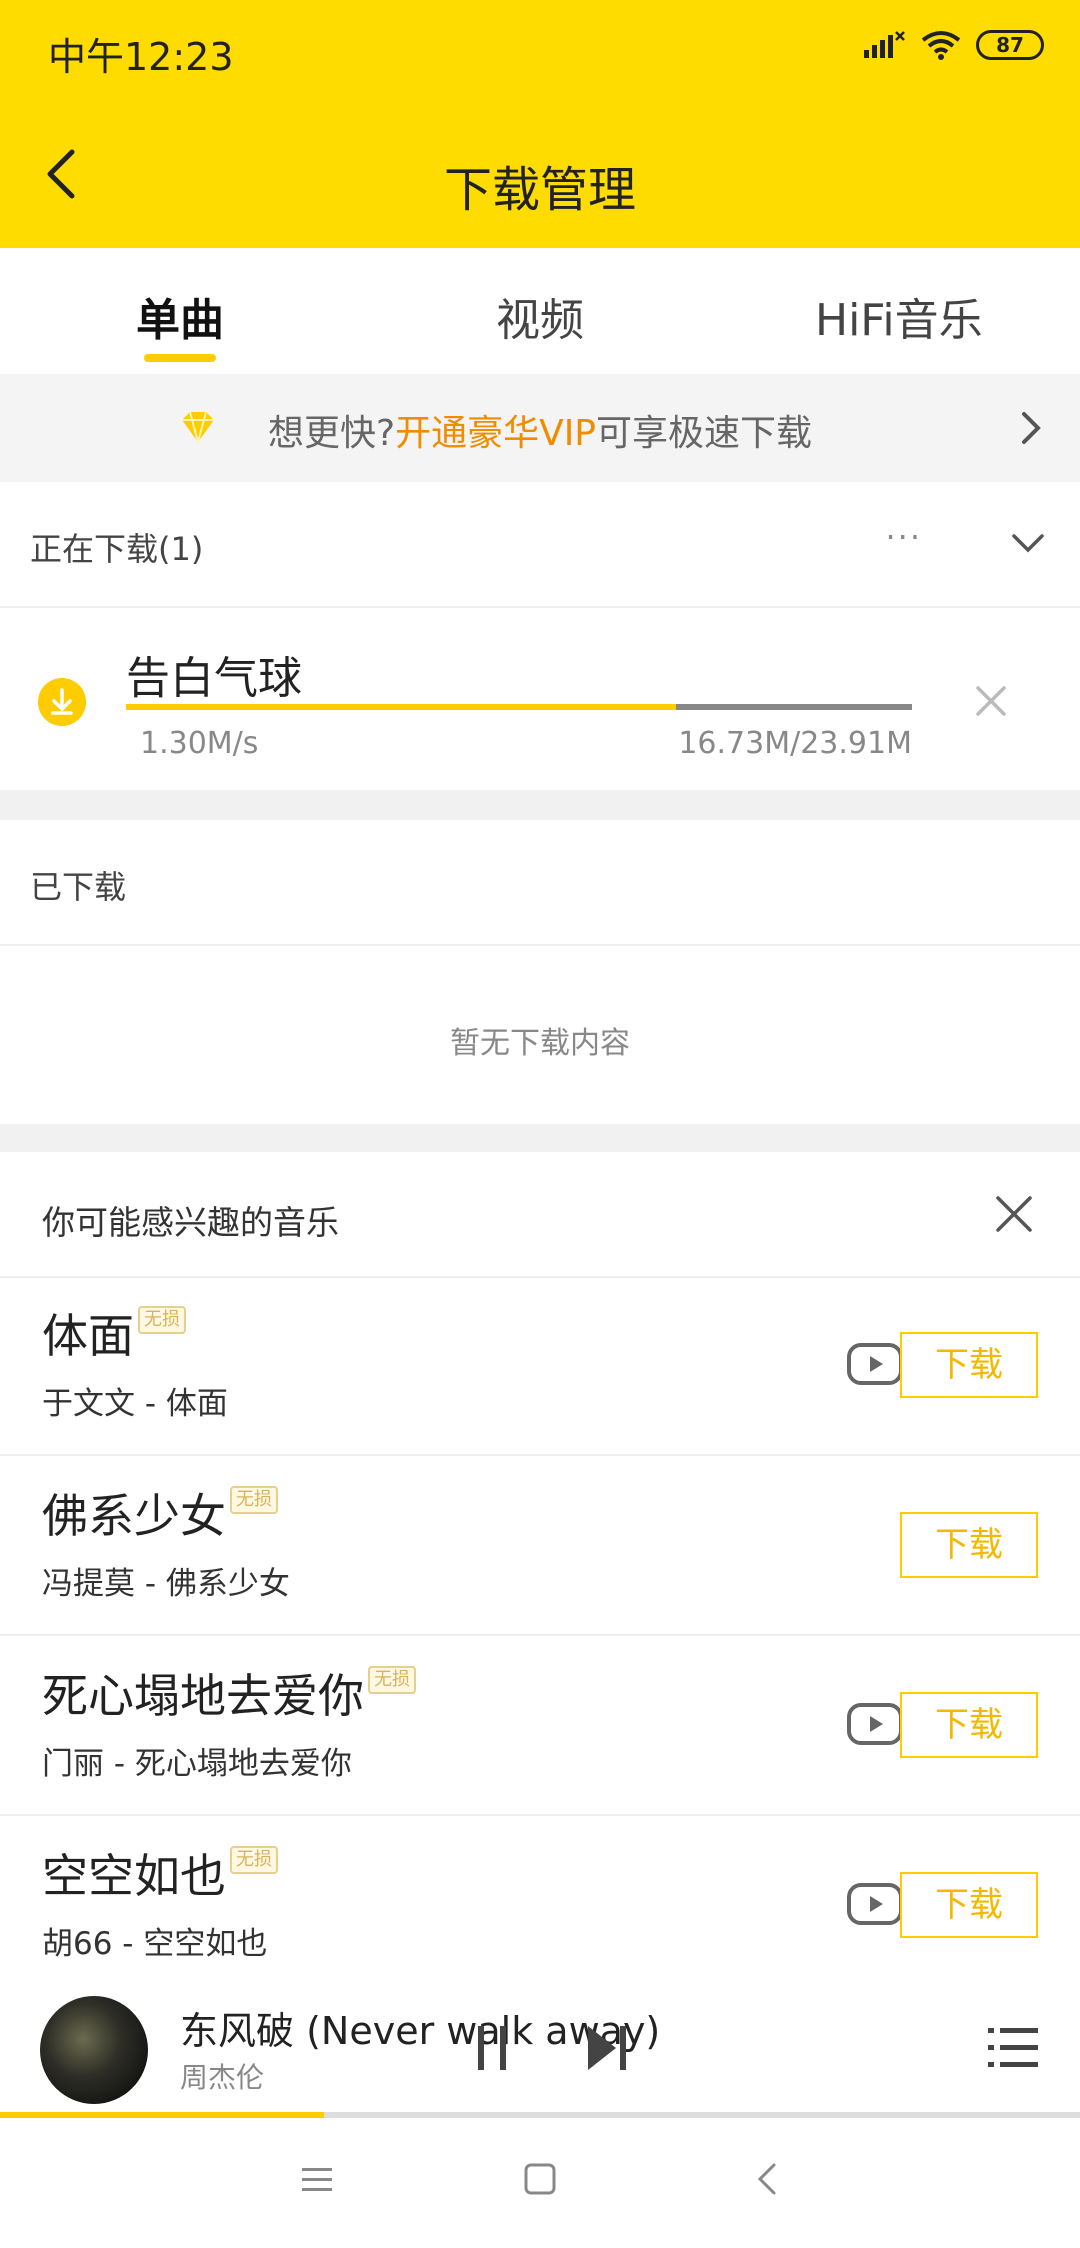 Image resolution: width=1080 pixels, height=2248 pixels. Describe the element at coordinates (166, 1584) in the screenshot. I see `song-artist: 冯提莫 - 佛系少女` at that location.